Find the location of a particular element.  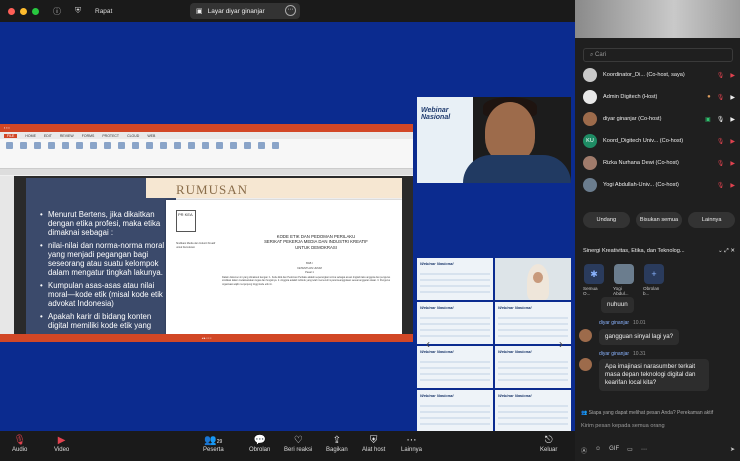

chevron-down-icon: ⌄ is located at coordinates (720, 251).